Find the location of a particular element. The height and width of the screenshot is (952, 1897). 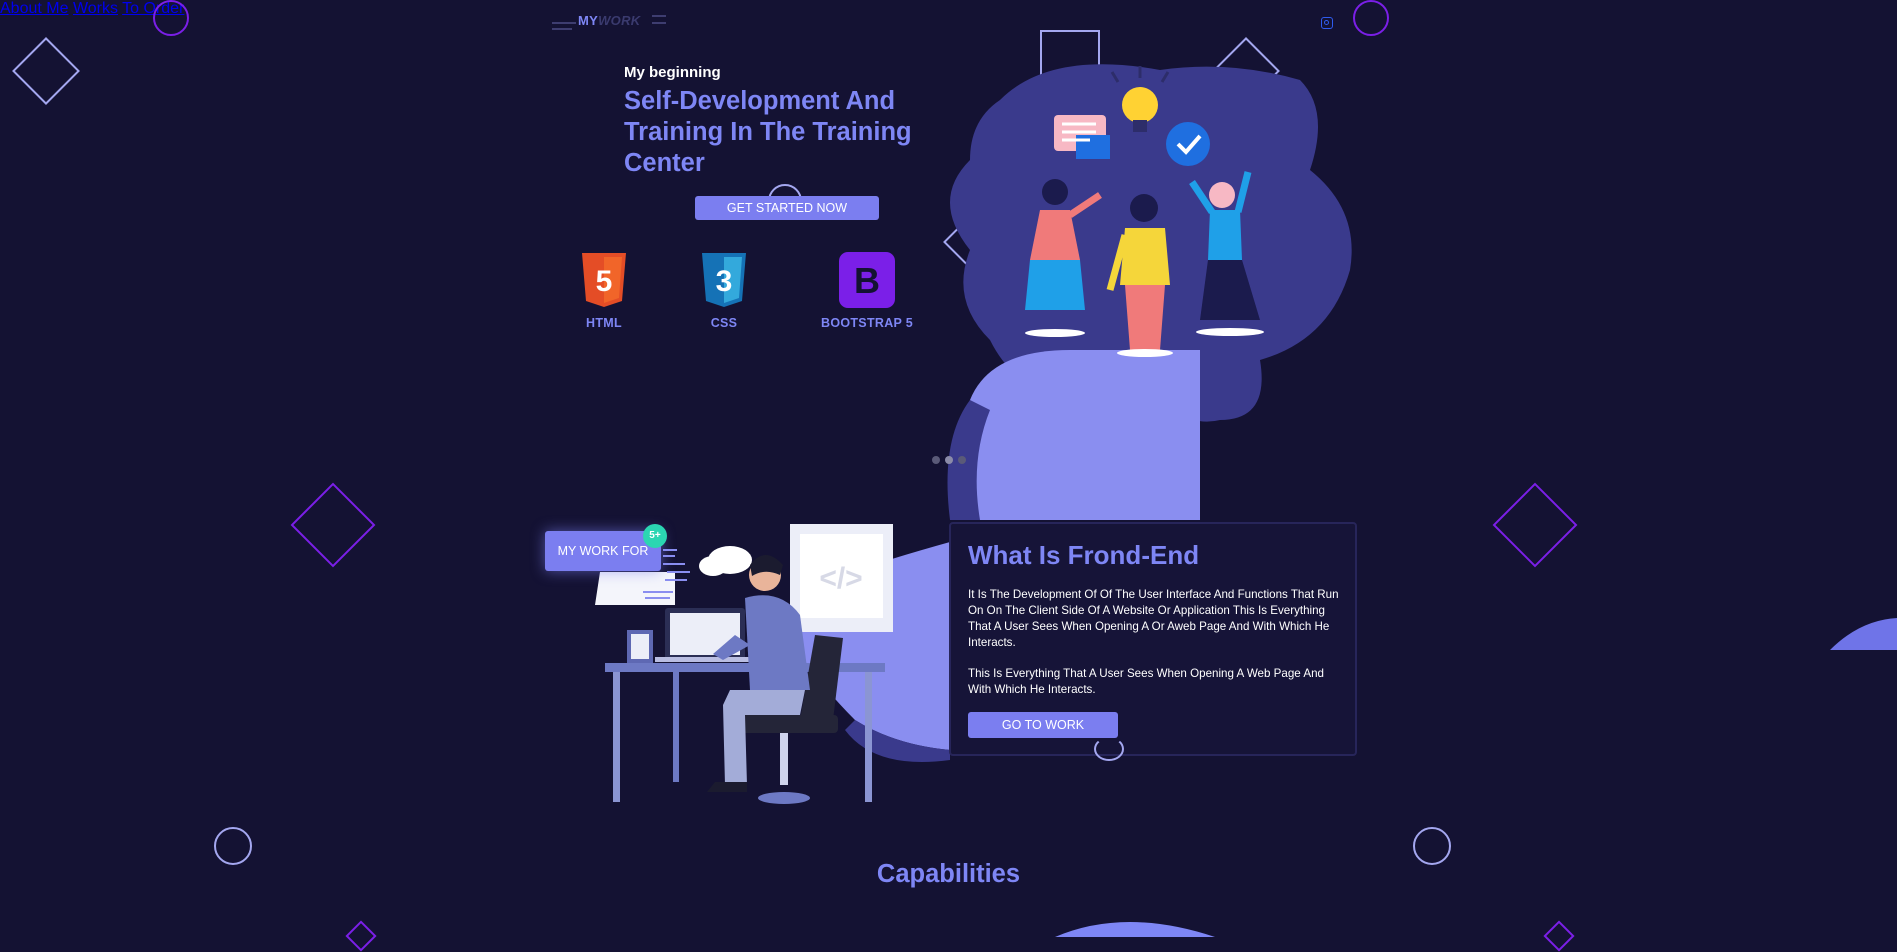

brand-logo-part1: MY is located at coordinates (588, 20).